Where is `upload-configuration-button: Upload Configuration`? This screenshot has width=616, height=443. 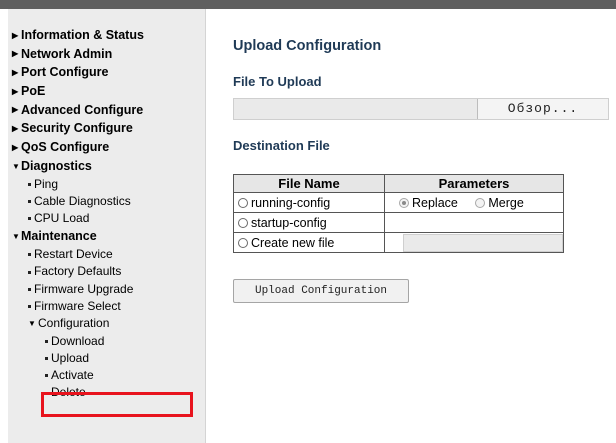 upload-configuration-button: Upload Configuration is located at coordinates (321, 291).